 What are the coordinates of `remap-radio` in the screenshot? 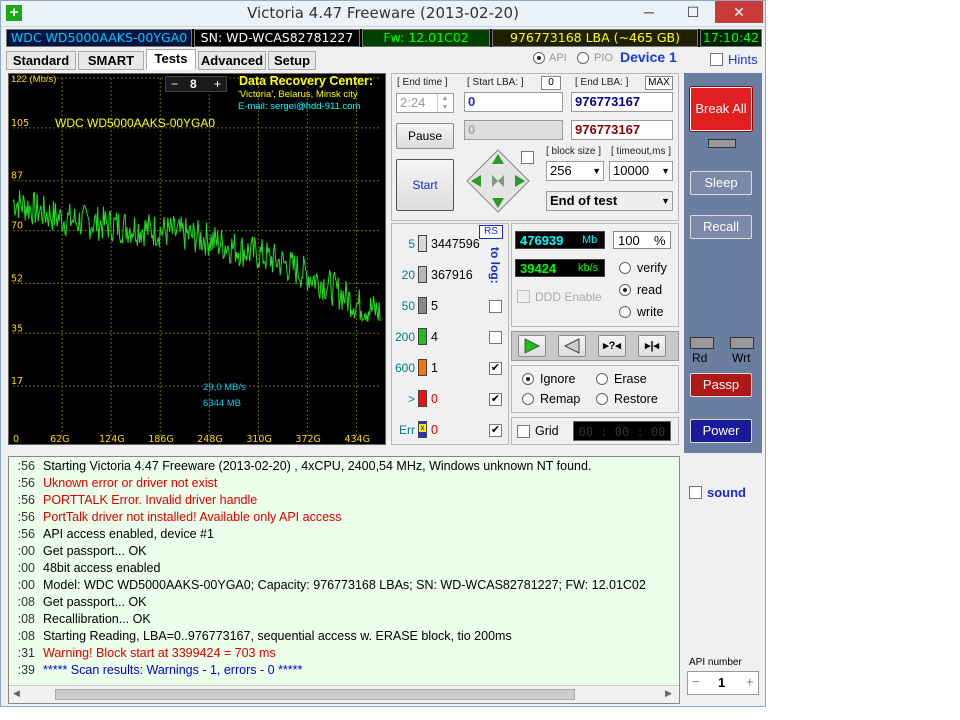 It's located at (528, 399).